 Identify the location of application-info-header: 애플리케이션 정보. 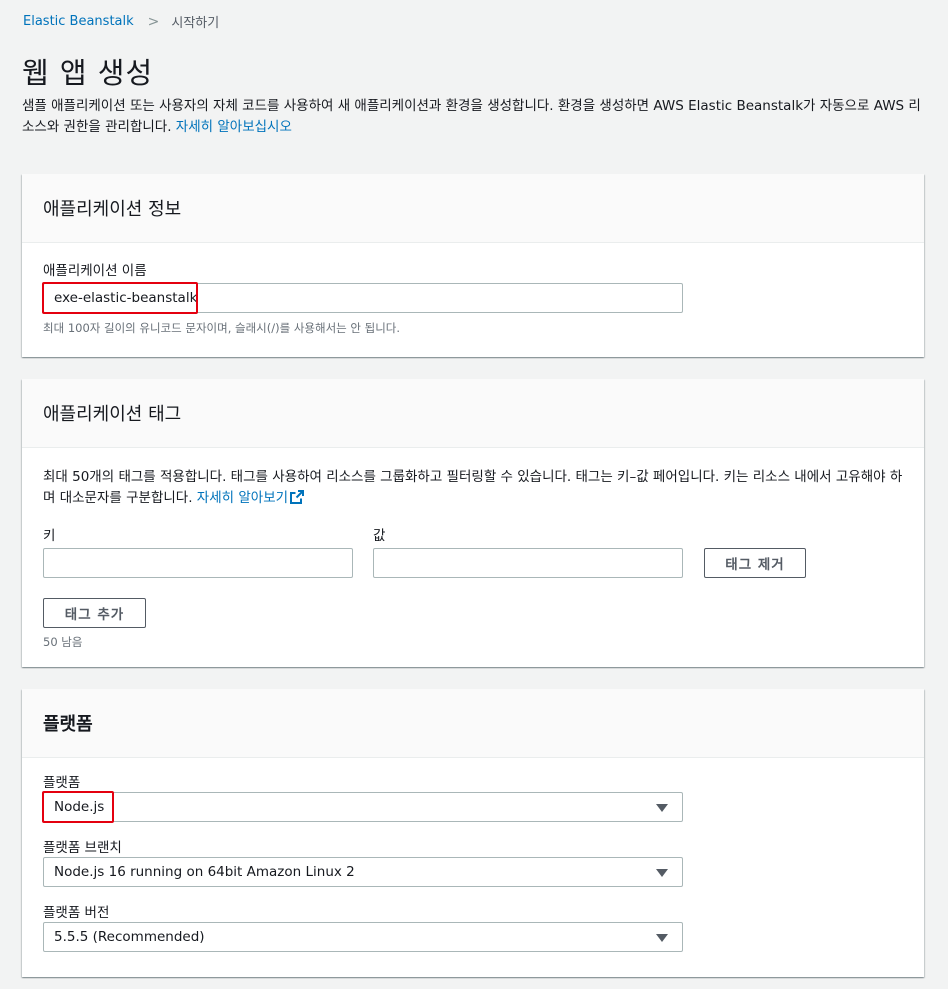
(473, 208).